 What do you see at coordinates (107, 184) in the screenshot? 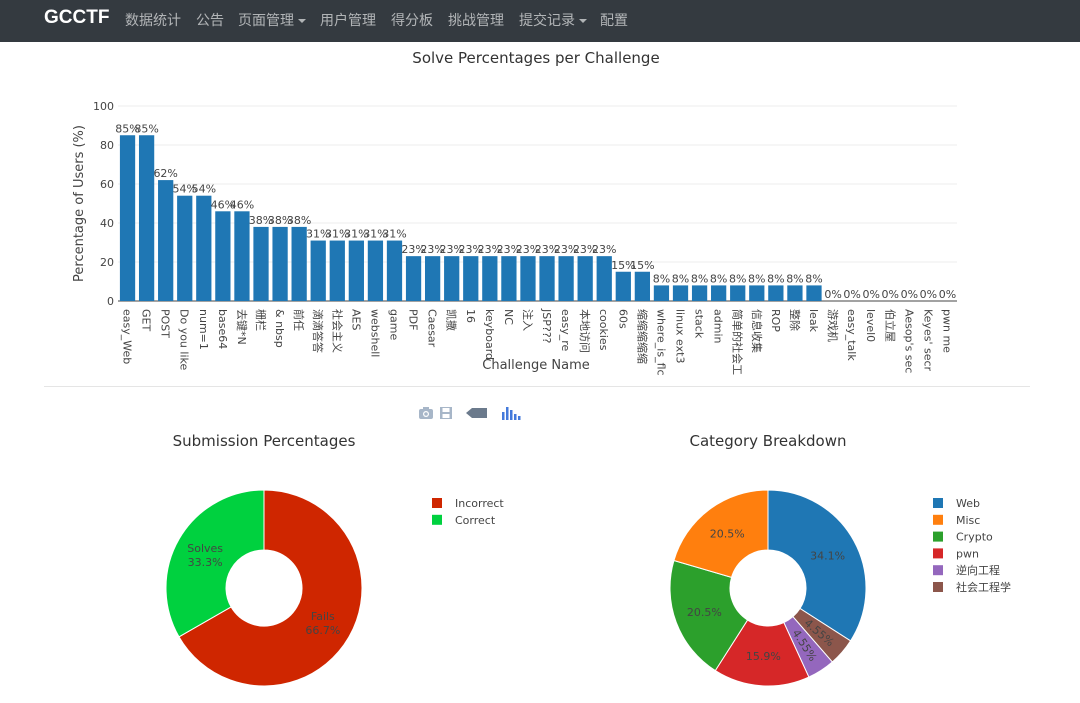
I see `y-tick-label: 60` at bounding box center [107, 184].